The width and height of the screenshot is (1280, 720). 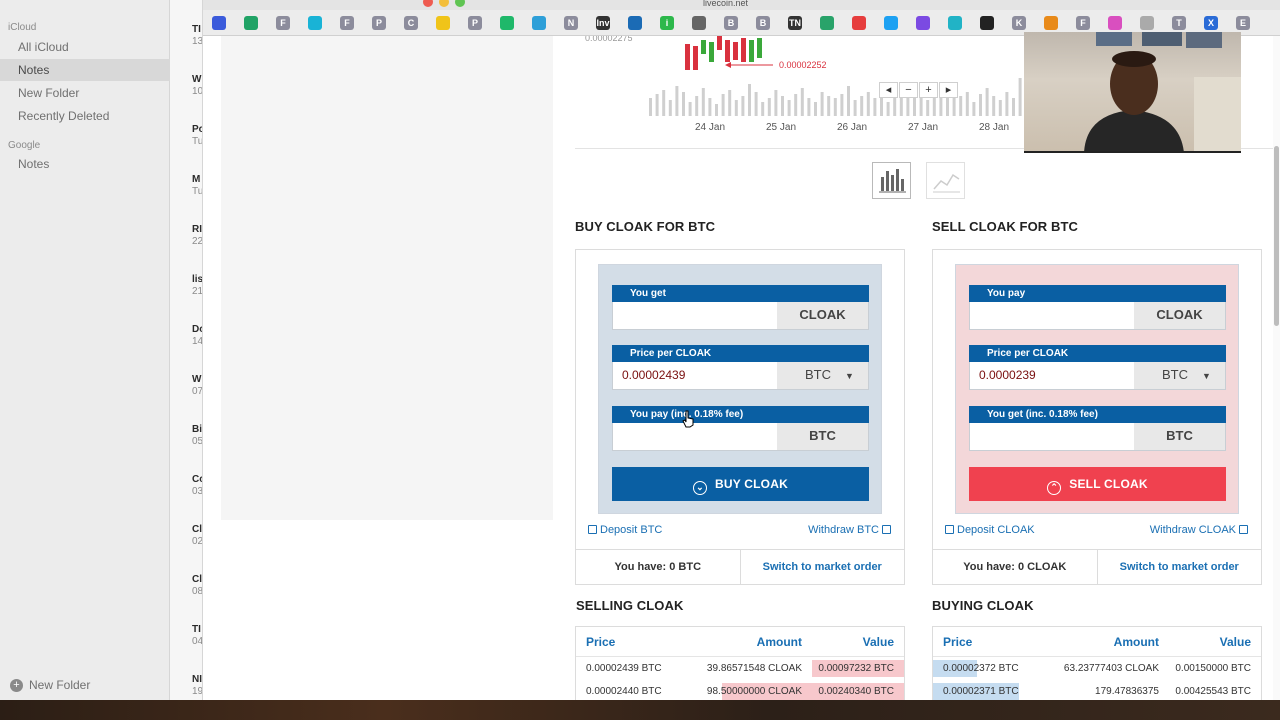 What do you see at coordinates (725, 4) in the screenshot?
I see `url-bar: livecoin.net` at bounding box center [725, 4].